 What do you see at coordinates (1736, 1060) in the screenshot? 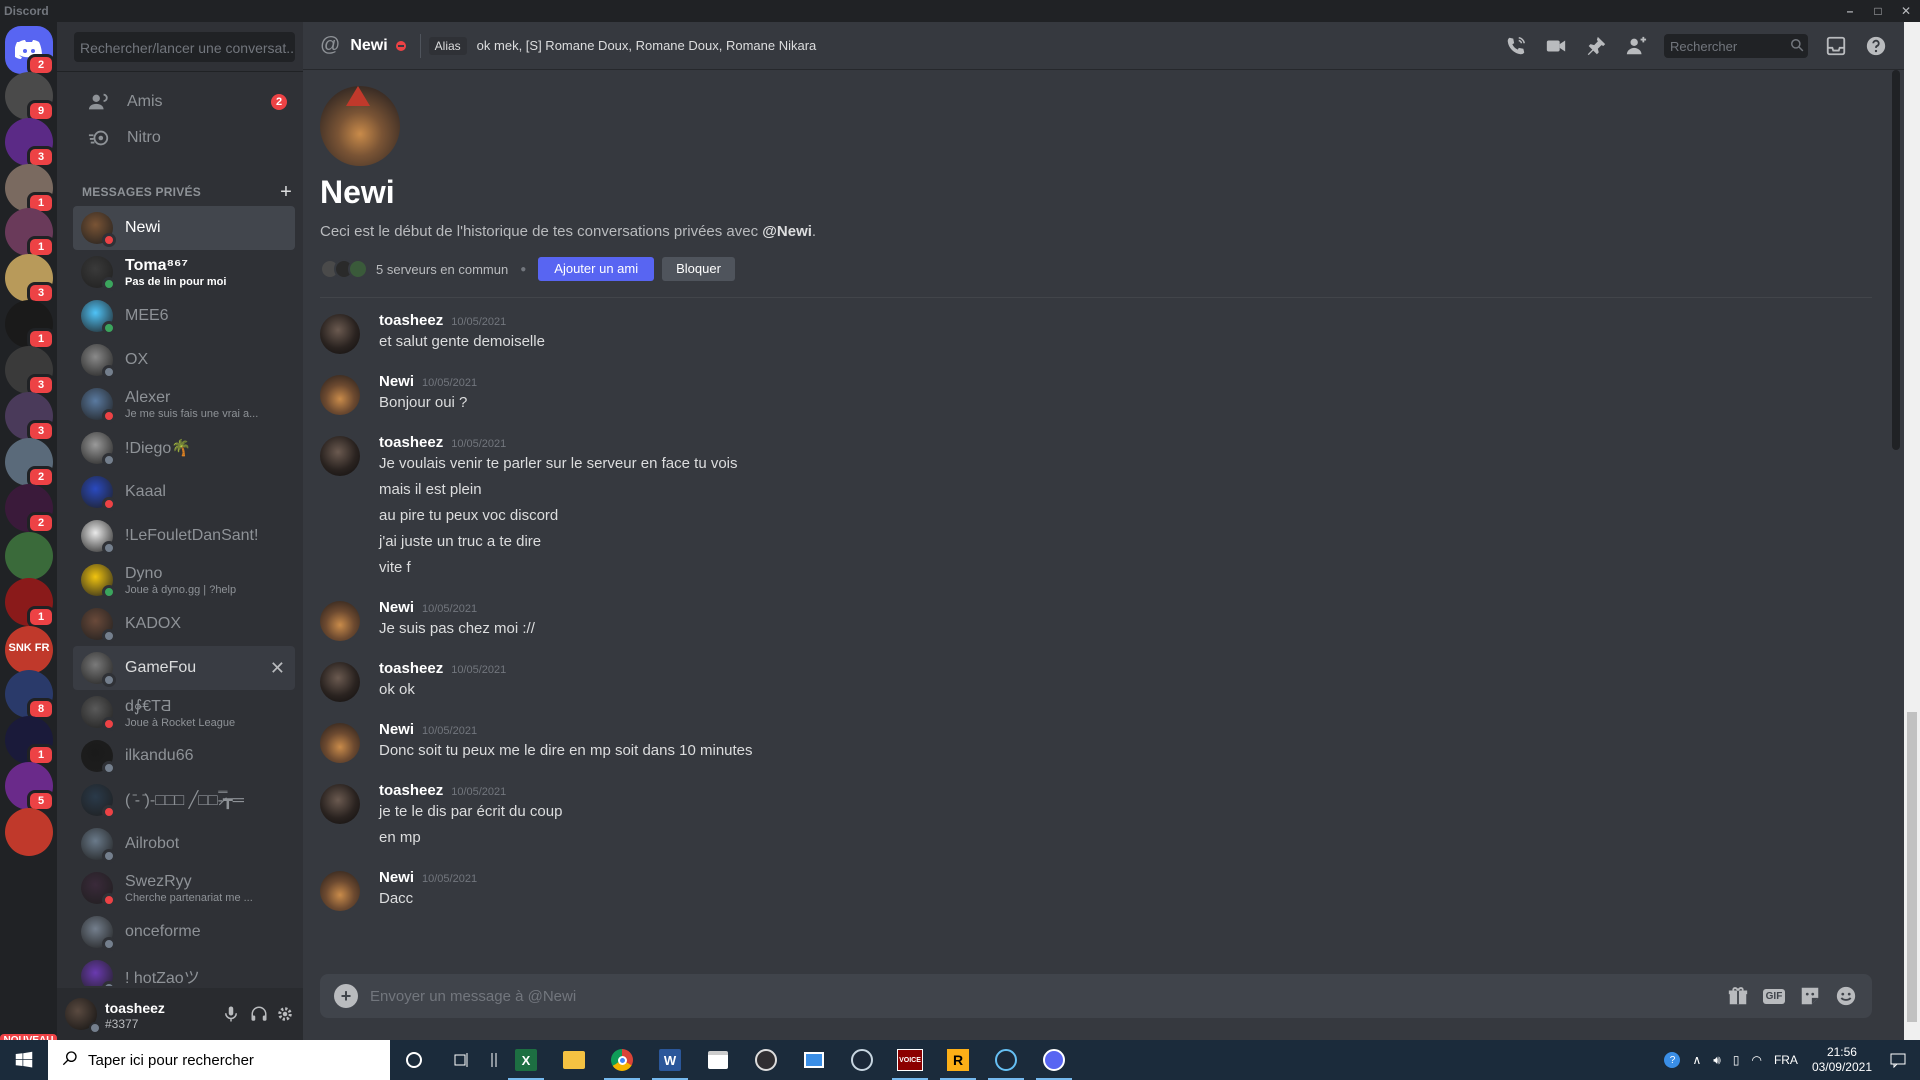
I see `battery-icon: ▯` at bounding box center [1736, 1060].